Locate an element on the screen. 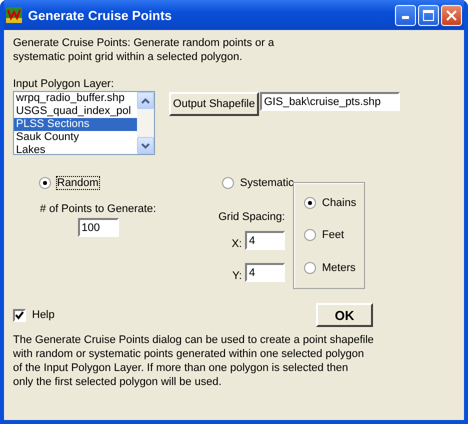 The height and width of the screenshot is (424, 468). close-button is located at coordinates (451, 15).